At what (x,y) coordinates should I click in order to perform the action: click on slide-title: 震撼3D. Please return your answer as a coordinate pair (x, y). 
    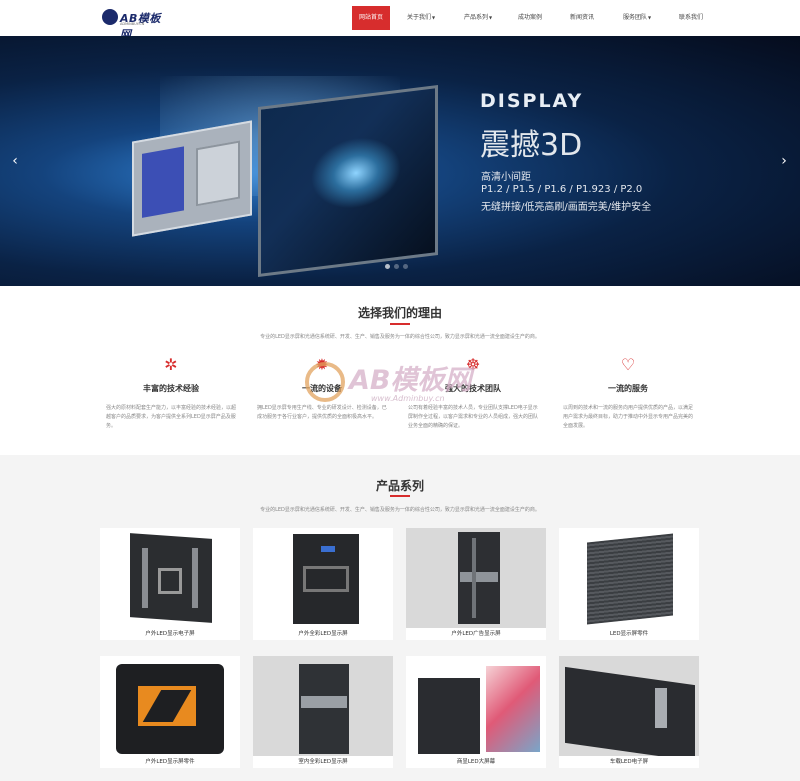
    Looking at the image, I should click on (531, 145).